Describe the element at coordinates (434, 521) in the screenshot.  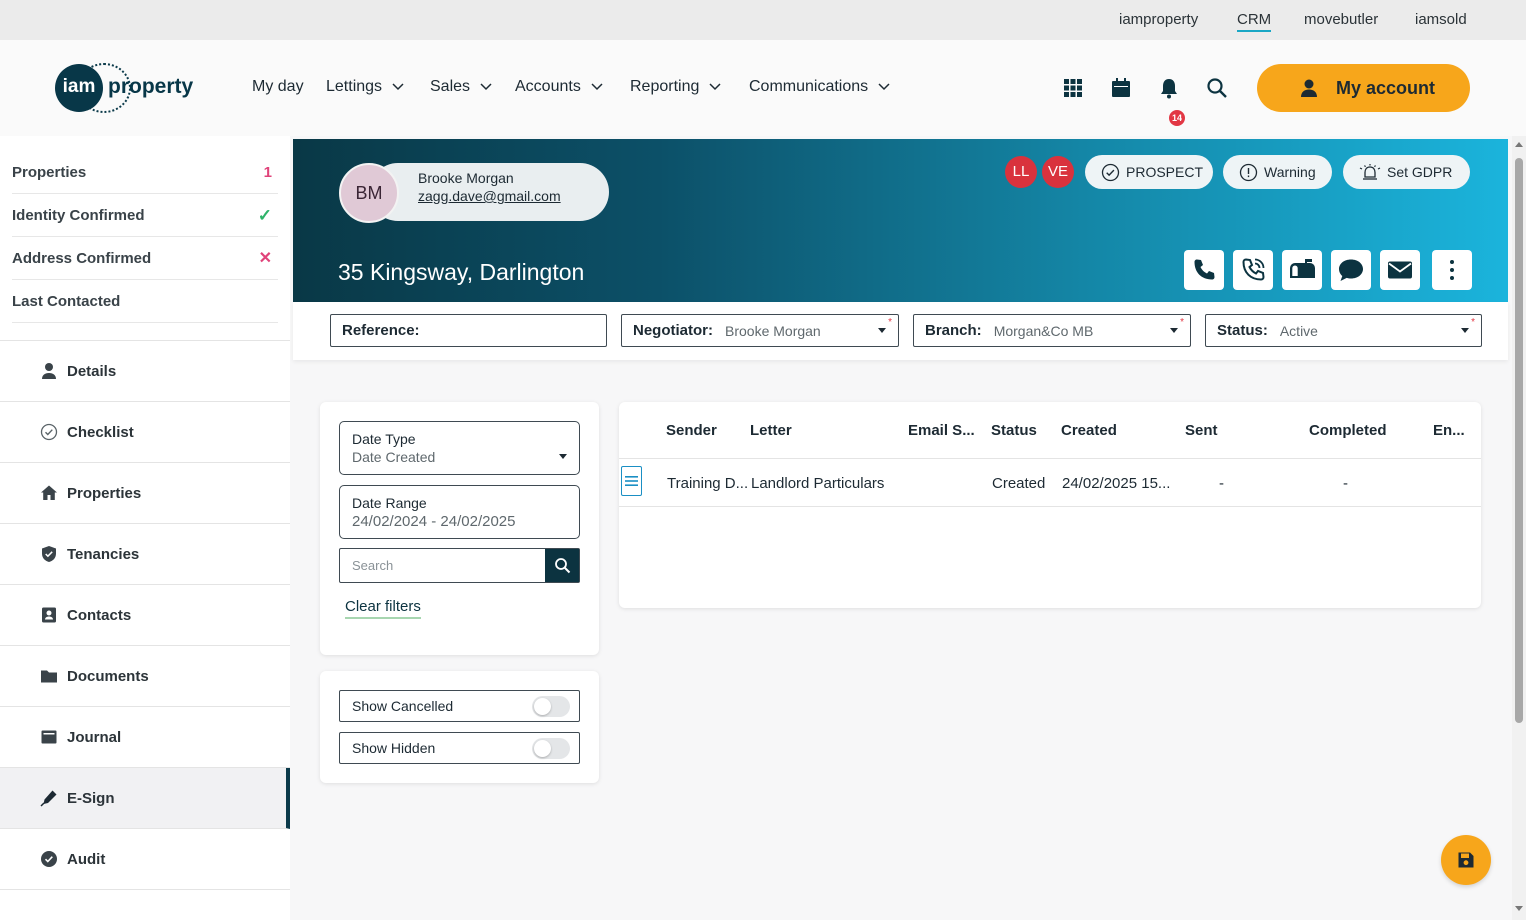
I see `date-range-value: 24/02/2024 - 24/02/2025` at that location.